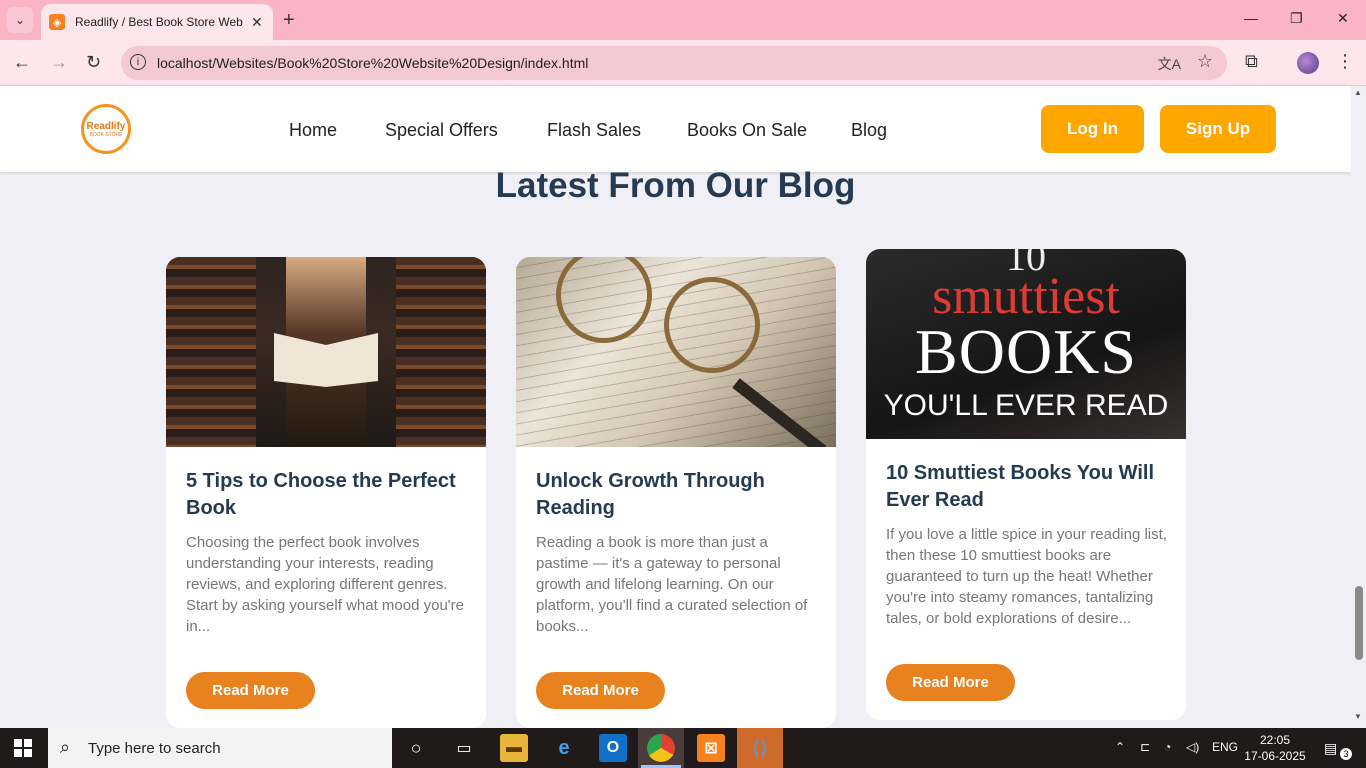 This screenshot has width=1366, height=768. What do you see at coordinates (1092, 129) in the screenshot?
I see `login-button: Log In` at bounding box center [1092, 129].